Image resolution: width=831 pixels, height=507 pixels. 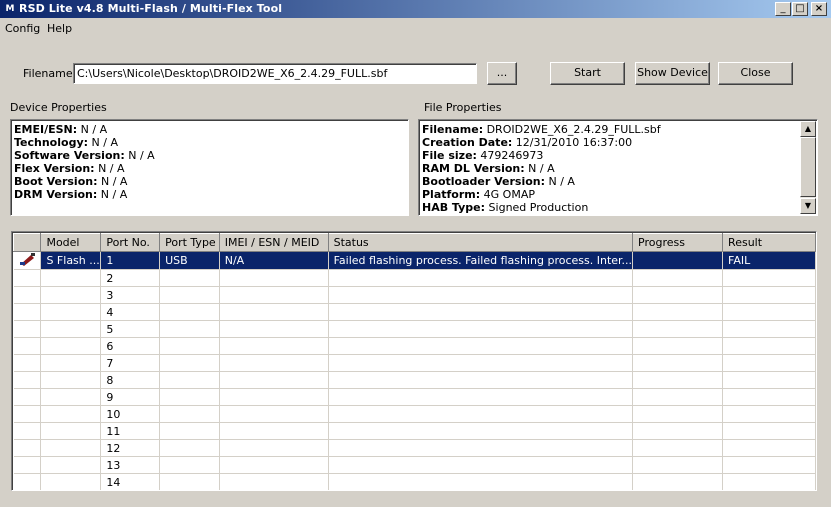 I want to click on file-property-value: N / A, so click(x=539, y=168).